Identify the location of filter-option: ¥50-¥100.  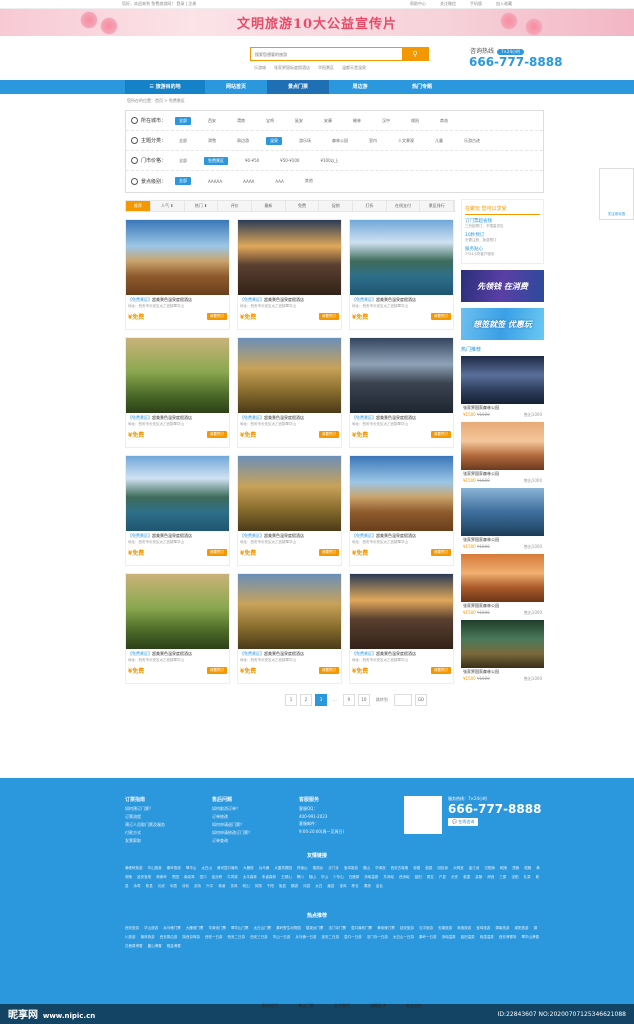
(289, 160).